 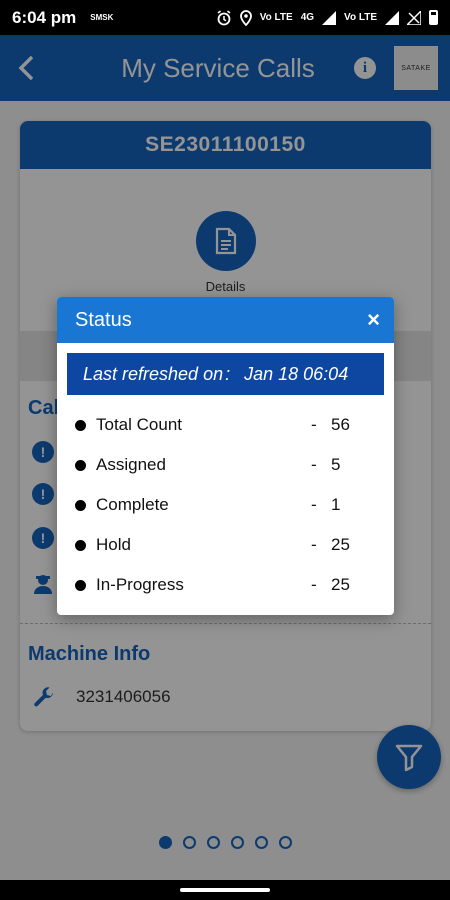 What do you see at coordinates (225, 465) in the screenshot?
I see `status-row-assigned: Assigned - 5` at bounding box center [225, 465].